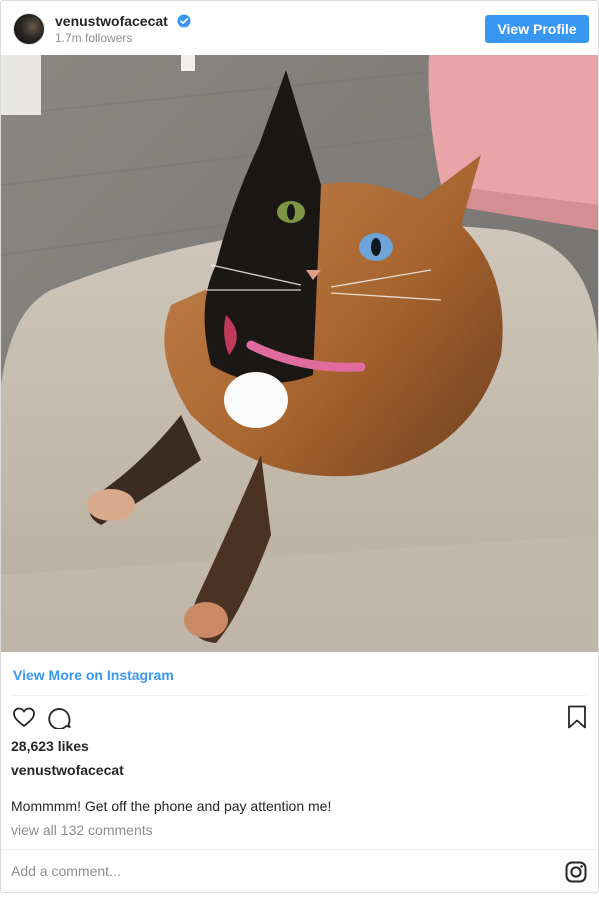 The image size is (599, 905). What do you see at coordinates (299, 695) in the screenshot?
I see `divider` at bounding box center [299, 695].